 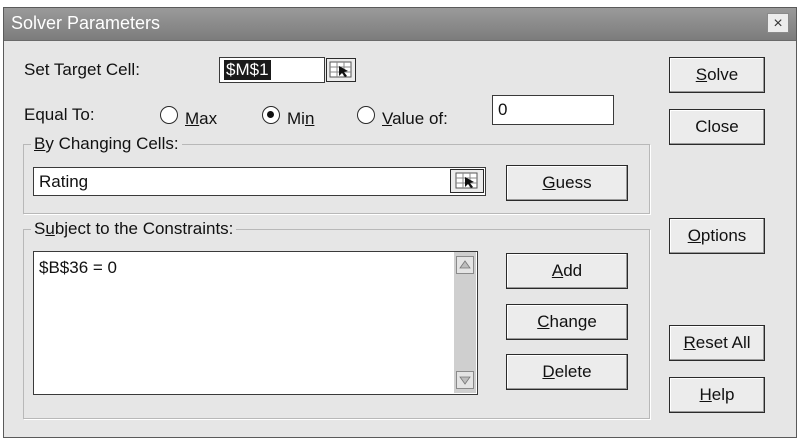 I want to click on target-cell-input: $M$1, so click(x=272, y=70).